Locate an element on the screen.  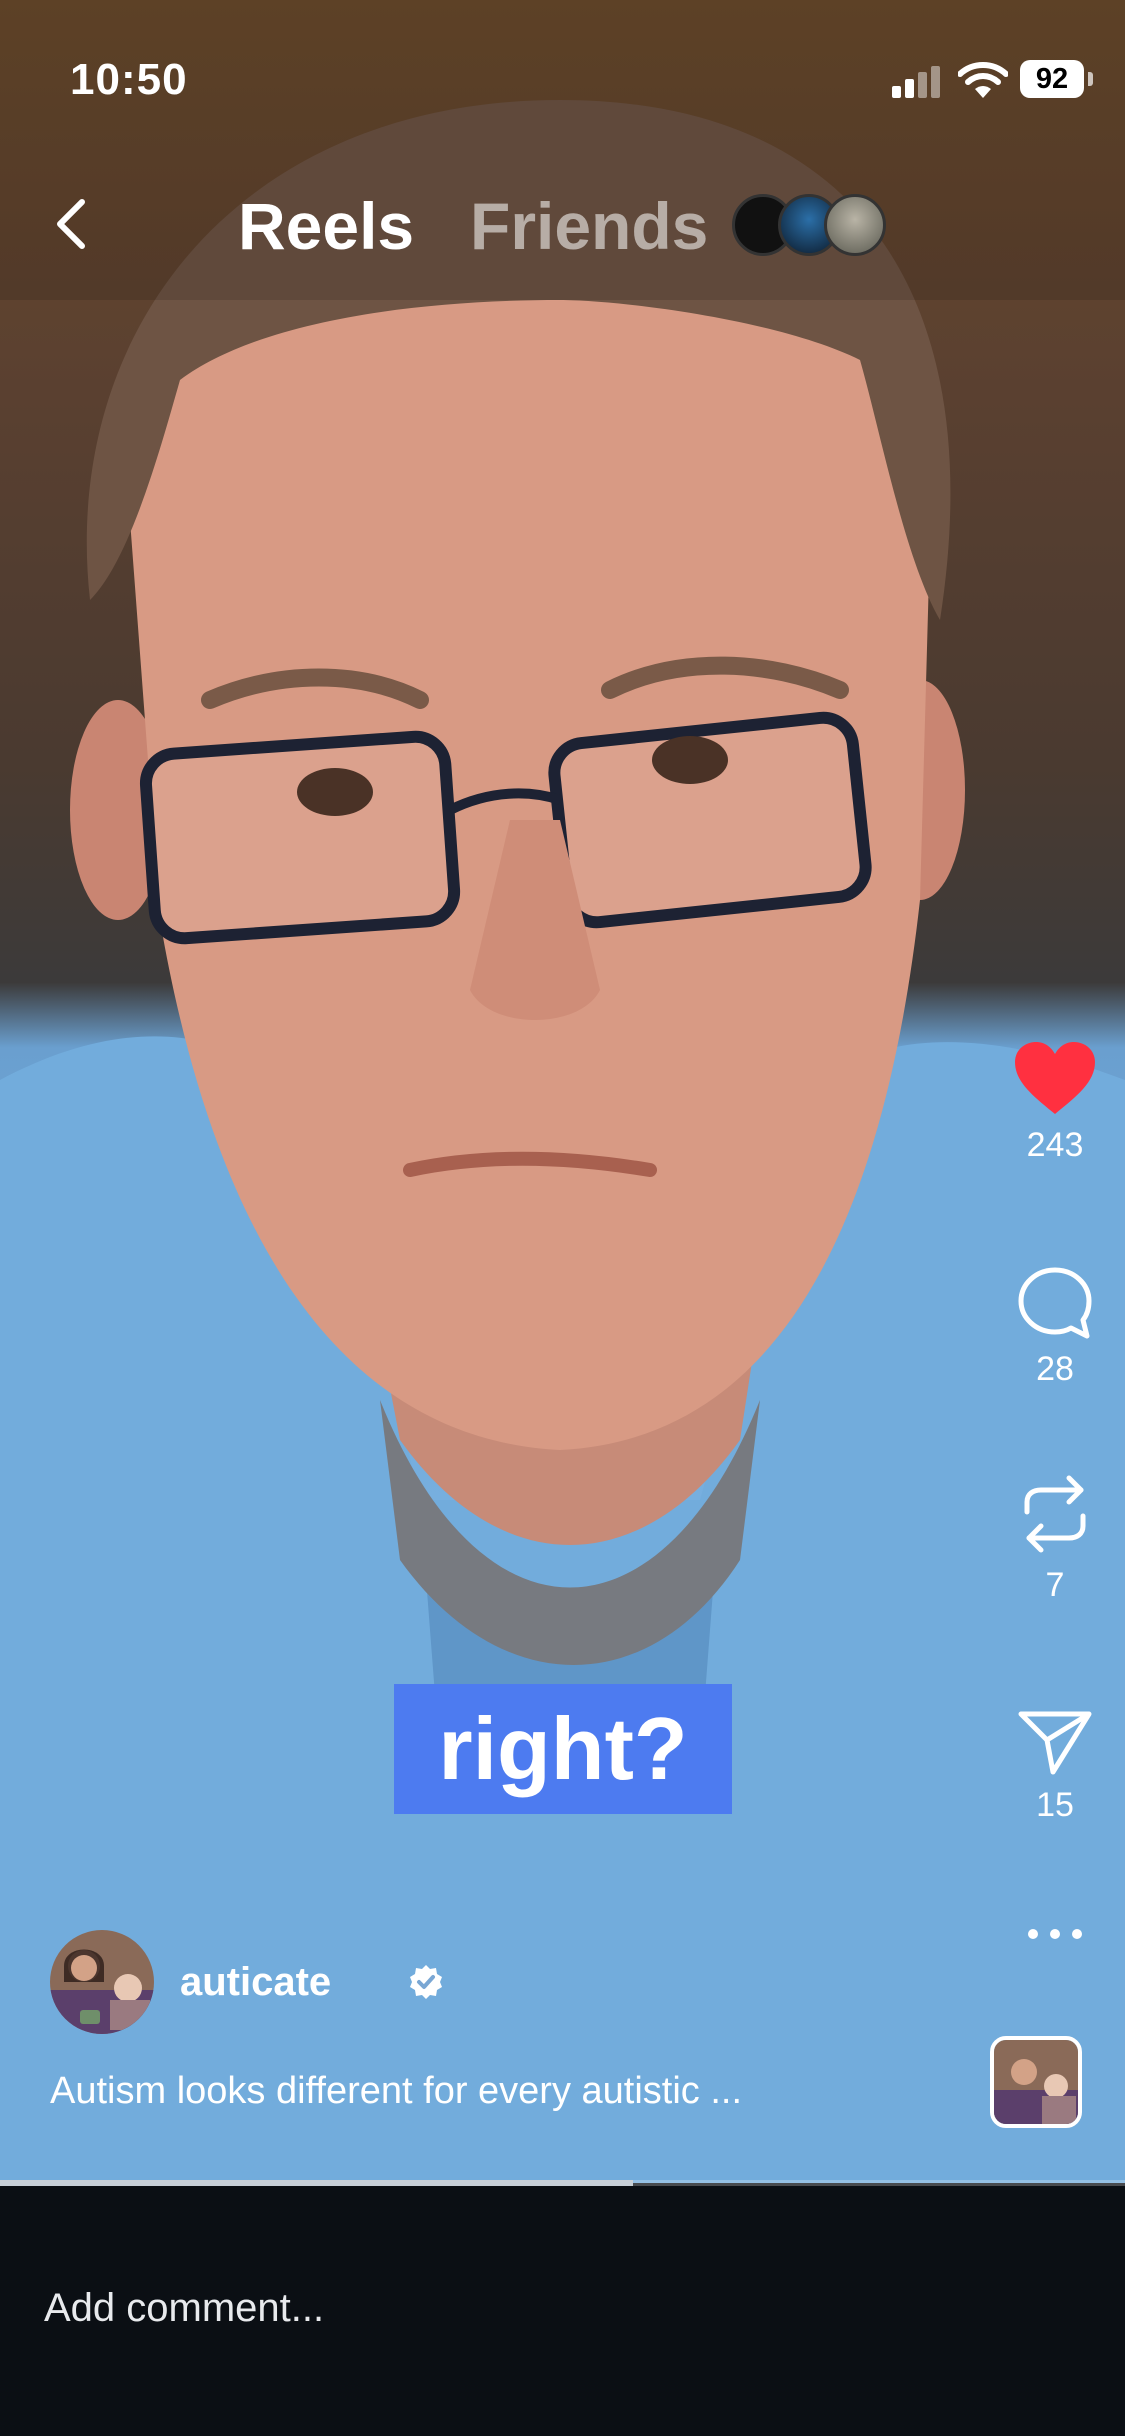
status-bar: 10:50 92 is located at coordinates (562, 80).